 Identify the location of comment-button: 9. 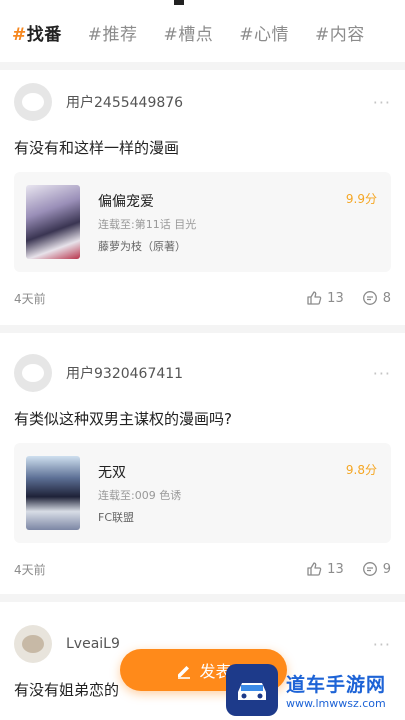
(376, 569).